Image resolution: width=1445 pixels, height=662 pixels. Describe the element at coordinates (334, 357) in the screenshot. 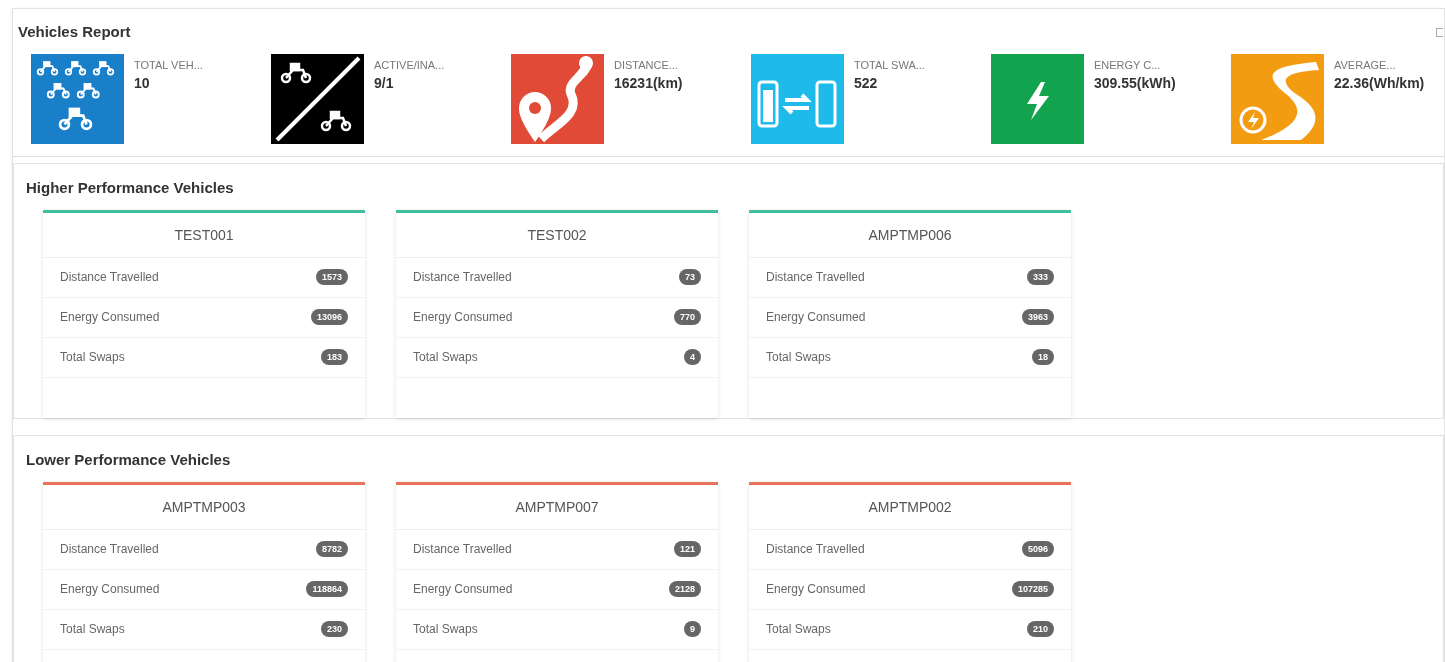

I see `metric-value: 183` at that location.